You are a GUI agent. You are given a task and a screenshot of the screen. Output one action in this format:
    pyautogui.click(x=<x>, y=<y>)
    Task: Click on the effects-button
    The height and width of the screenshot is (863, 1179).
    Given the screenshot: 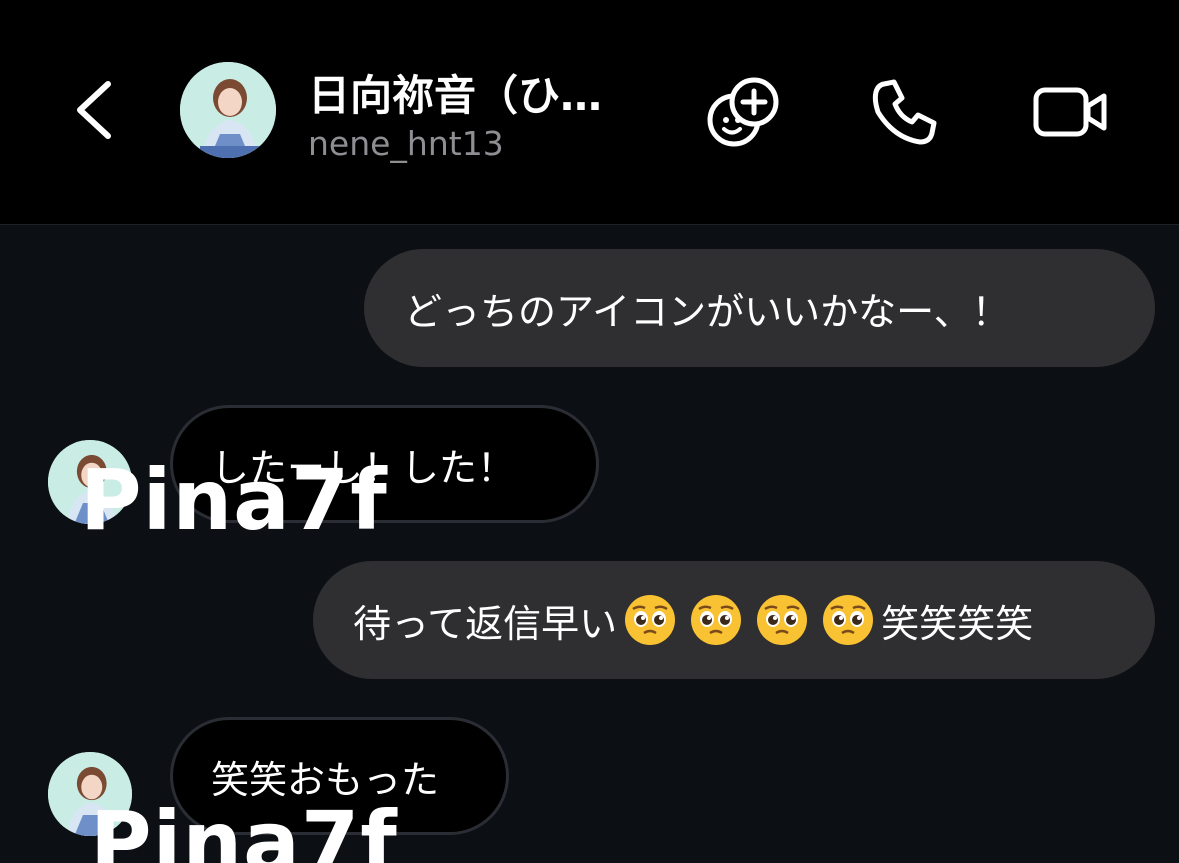 What is the action you would take?
    pyautogui.click(x=742, y=112)
    